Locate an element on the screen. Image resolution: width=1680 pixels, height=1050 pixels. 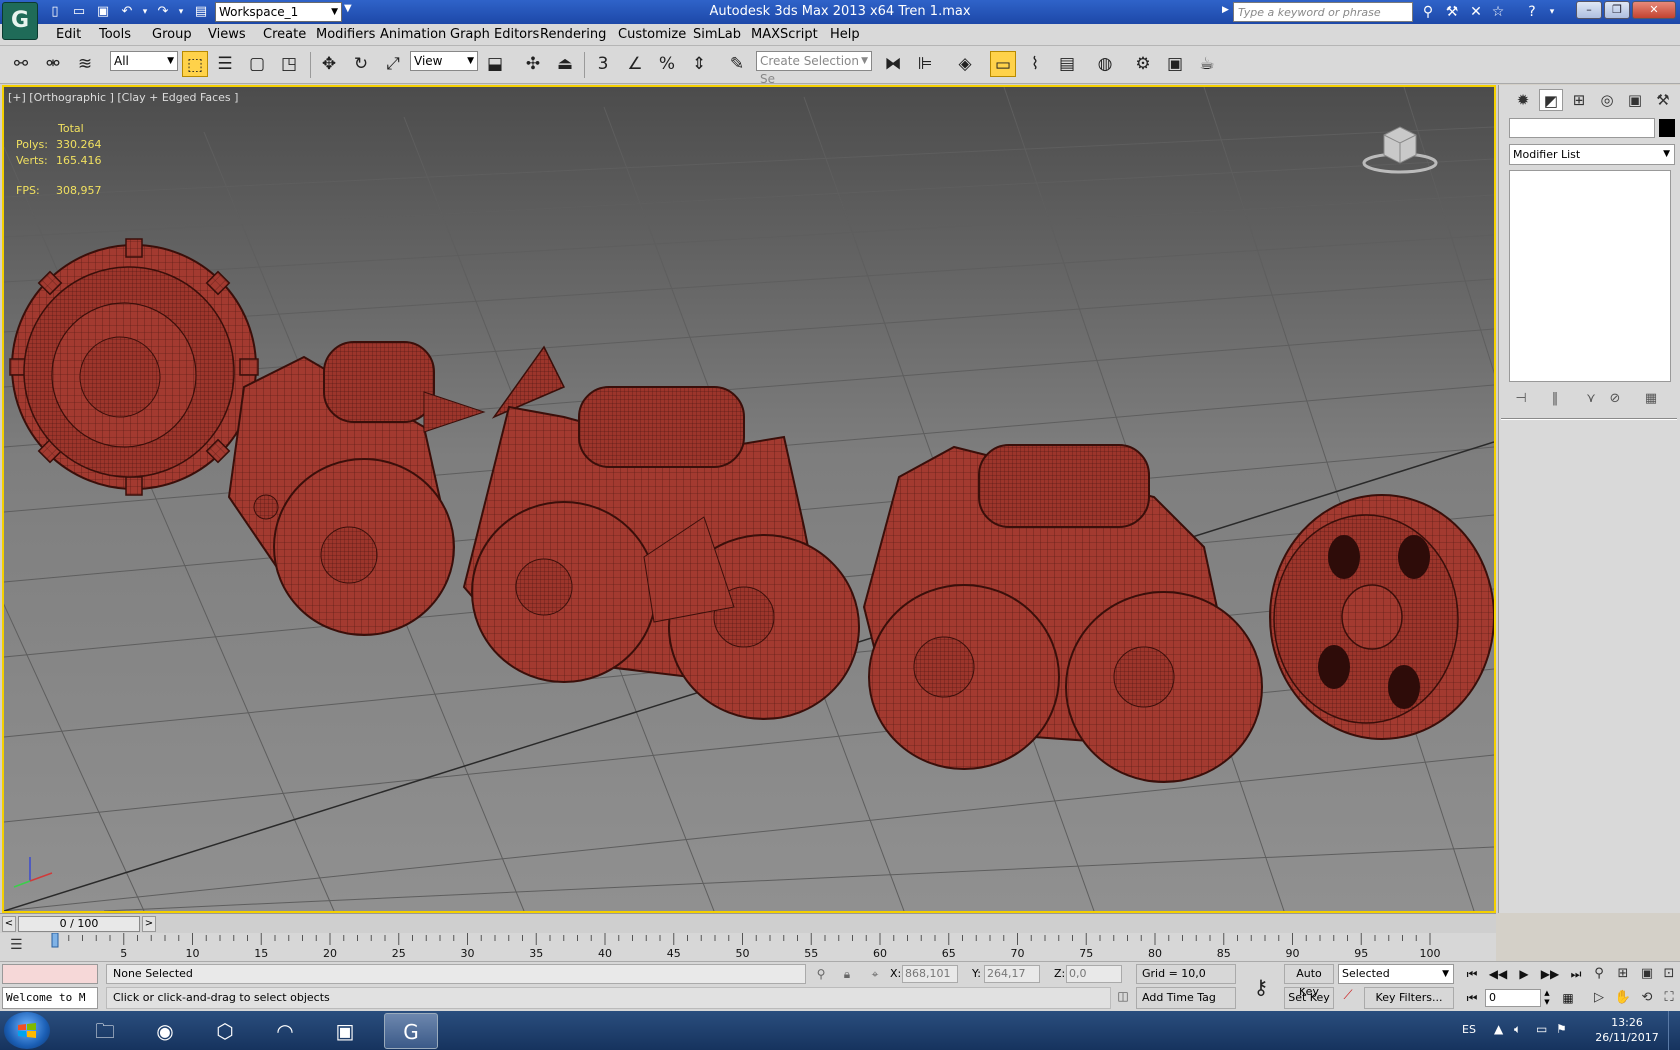
menu-graph-editors: Graph Editors is located at coordinates (494, 34).